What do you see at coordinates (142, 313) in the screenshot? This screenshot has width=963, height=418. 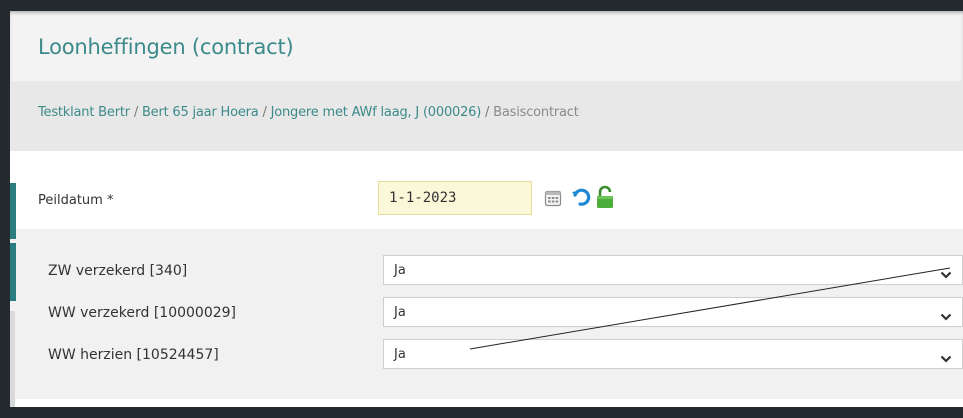 I see `ww-verzekerd-label: WW verzekerd [10000029]` at bounding box center [142, 313].